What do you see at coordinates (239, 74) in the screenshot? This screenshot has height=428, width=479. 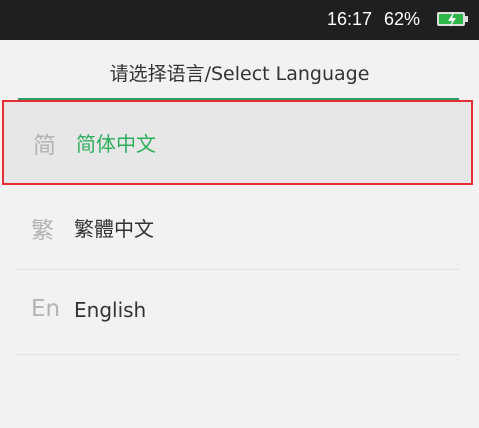 I see `page-title: 请选择语言/Select Language` at bounding box center [239, 74].